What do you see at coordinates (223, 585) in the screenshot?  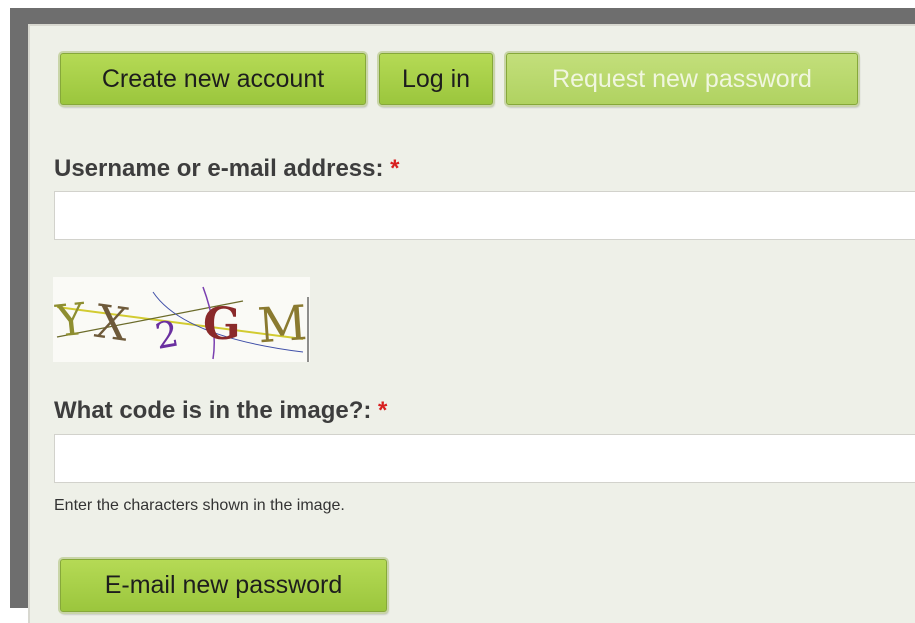 I see `email-new-password-button: E-mail new password` at bounding box center [223, 585].